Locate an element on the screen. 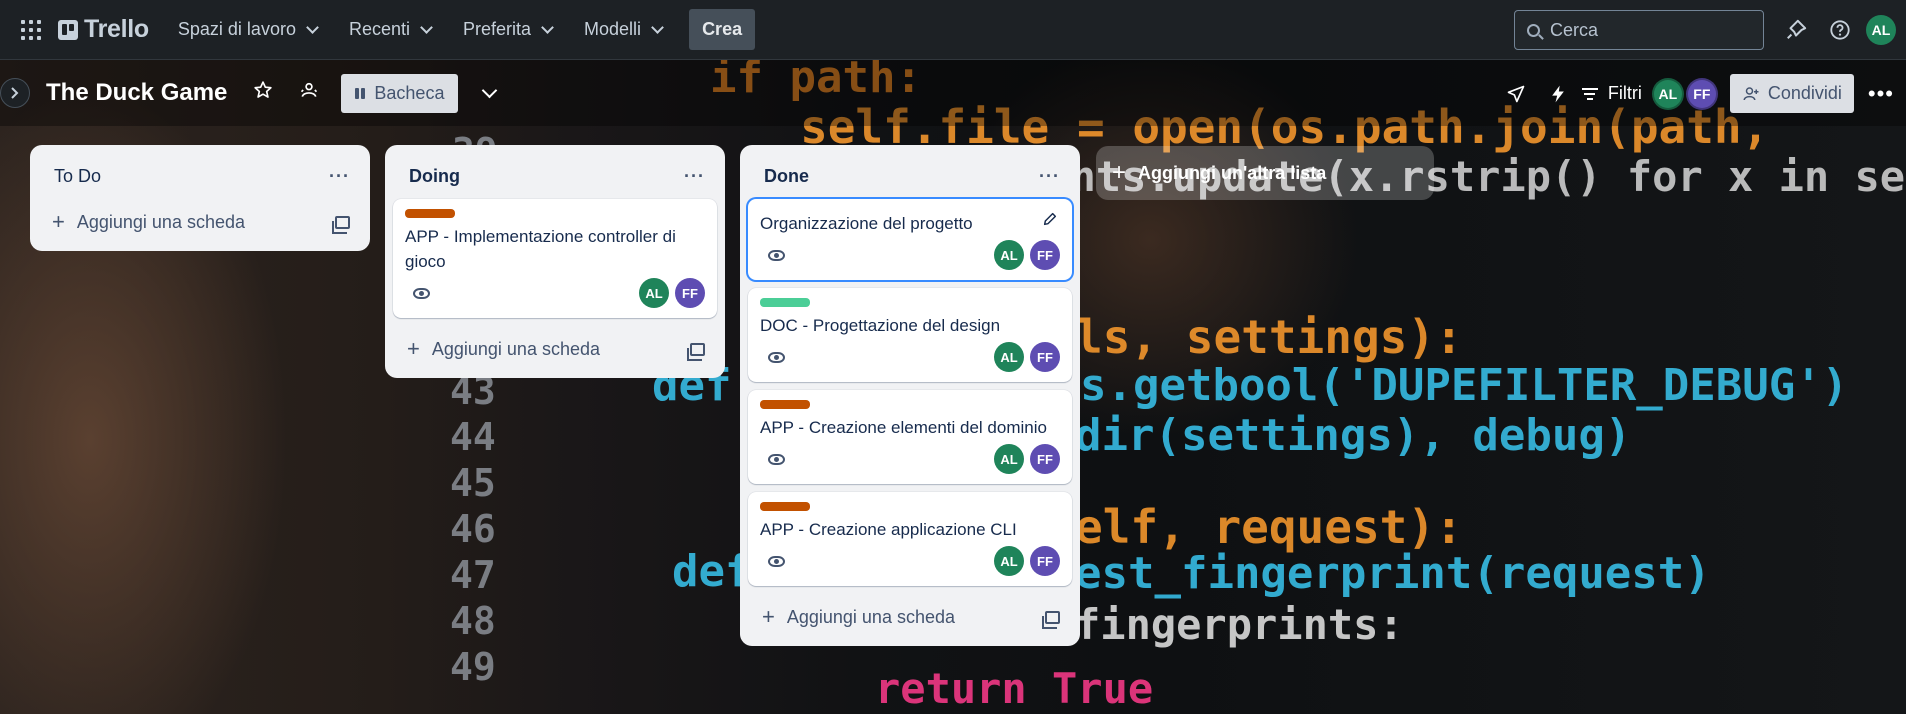 The height and width of the screenshot is (714, 1906). trello-logo-text: Trello is located at coordinates (116, 29).